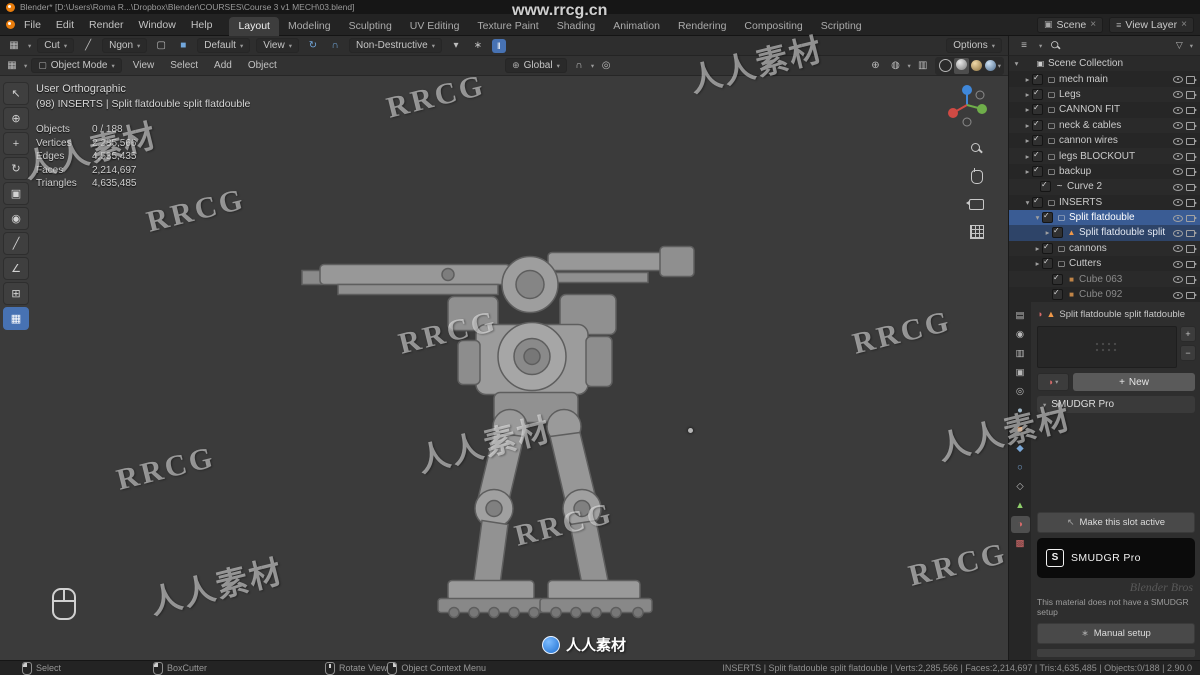 The width and height of the screenshot is (1200, 675). I want to click on partial-slider, so click(1116, 653).